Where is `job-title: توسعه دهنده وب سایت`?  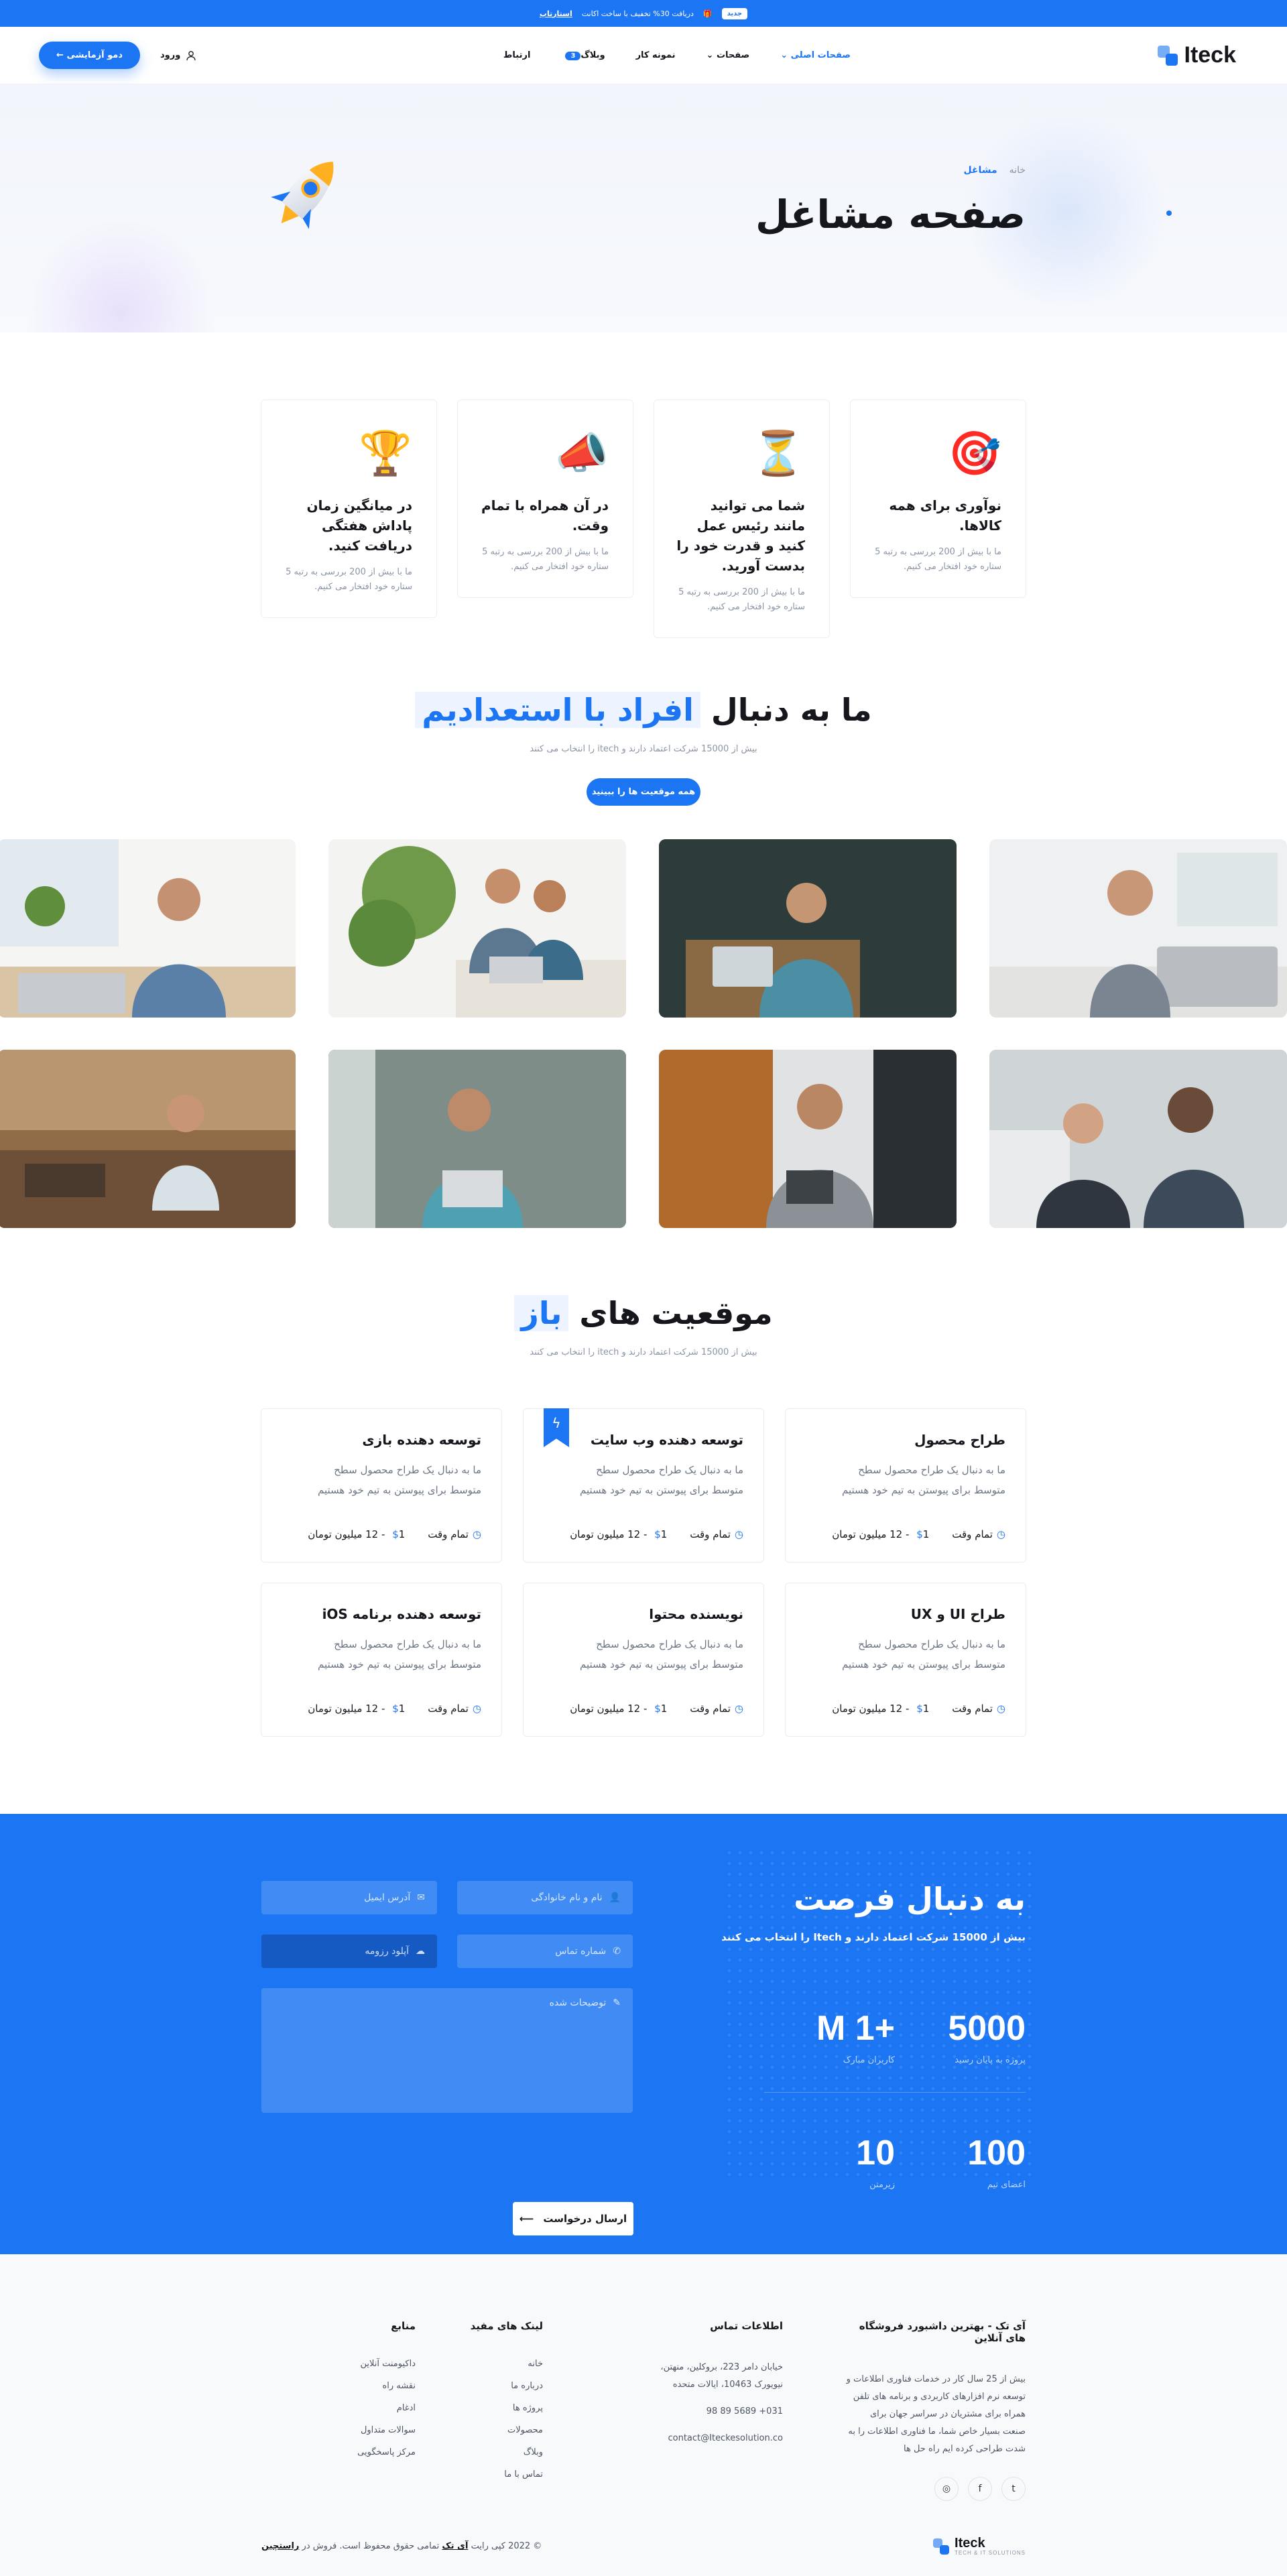 job-title: توسعه دهنده وب سایت is located at coordinates (666, 1440).